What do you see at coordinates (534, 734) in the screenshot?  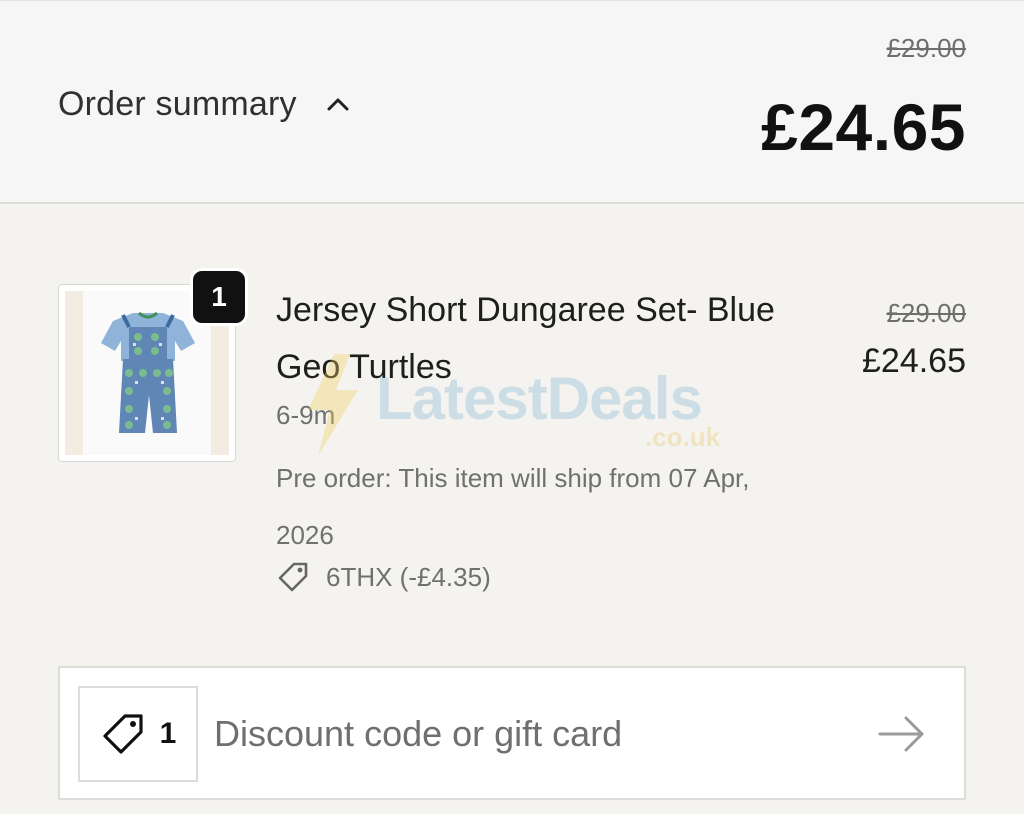 I see `discount-code-input` at bounding box center [534, 734].